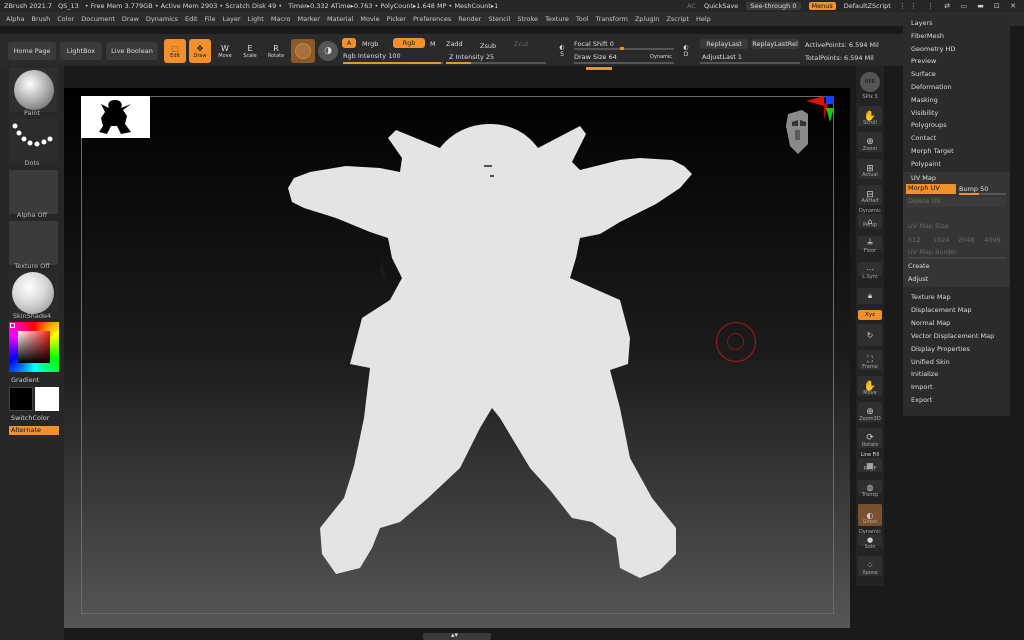 The height and width of the screenshot is (640, 1024). Describe the element at coordinates (132, 51) in the screenshot. I see `live-boolean-button: Live Boolean` at that location.